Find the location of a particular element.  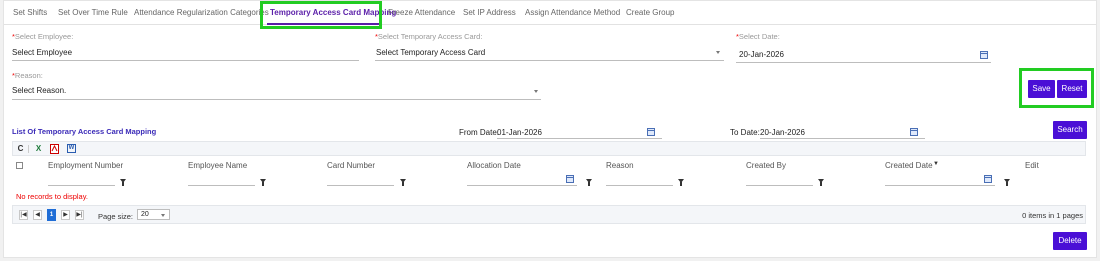

column-header-card-number: Card Number is located at coordinates (351, 165).